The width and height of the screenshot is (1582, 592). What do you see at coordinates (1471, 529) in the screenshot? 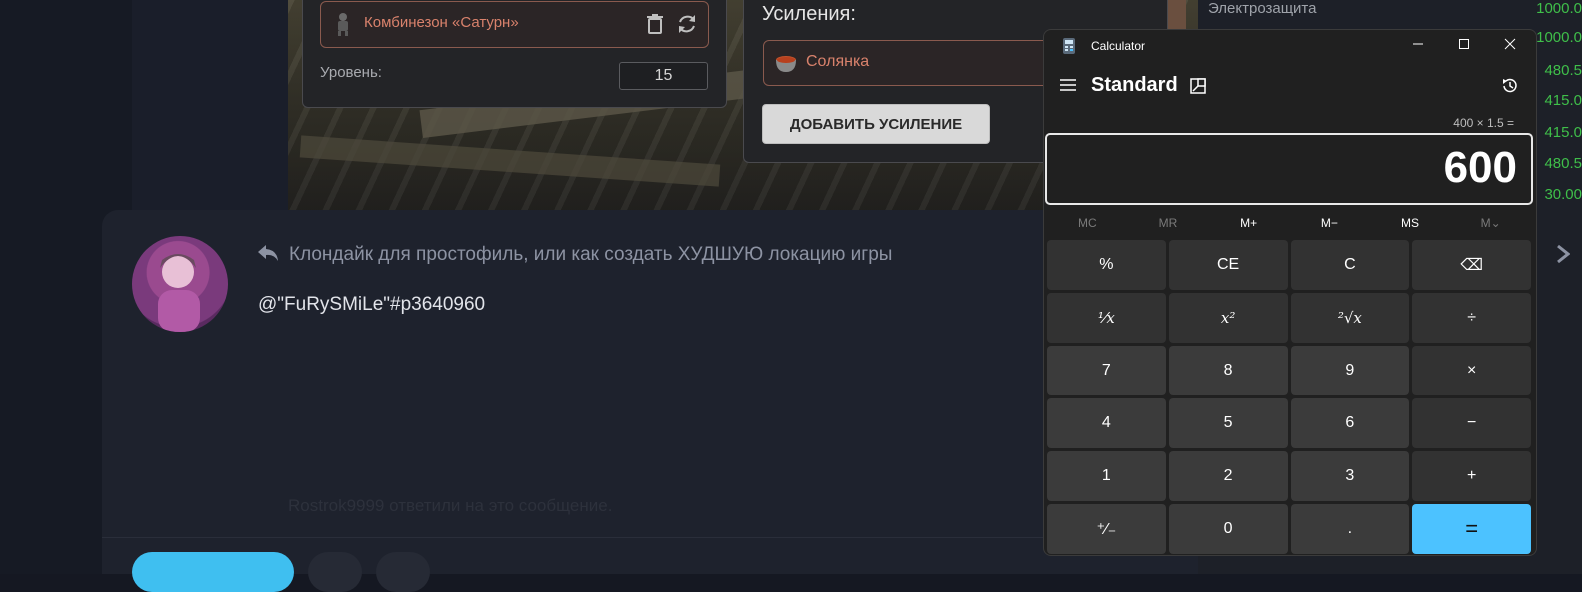
I see `equals-button: =` at bounding box center [1471, 529].